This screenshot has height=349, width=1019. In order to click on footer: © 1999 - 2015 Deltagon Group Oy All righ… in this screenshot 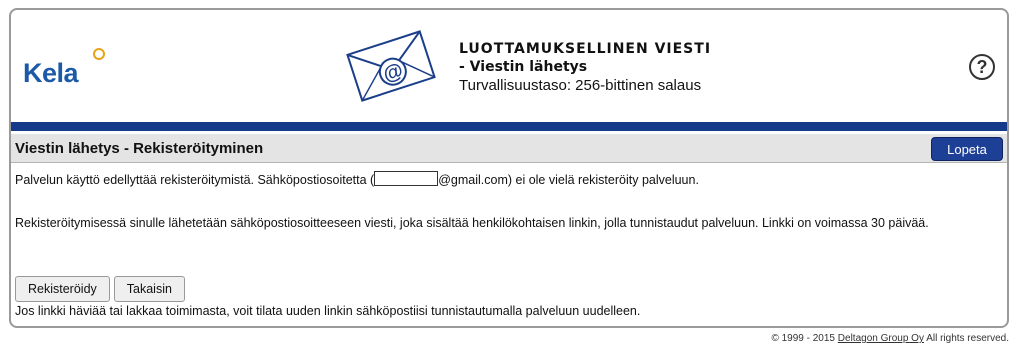, I will do `click(890, 338)`.